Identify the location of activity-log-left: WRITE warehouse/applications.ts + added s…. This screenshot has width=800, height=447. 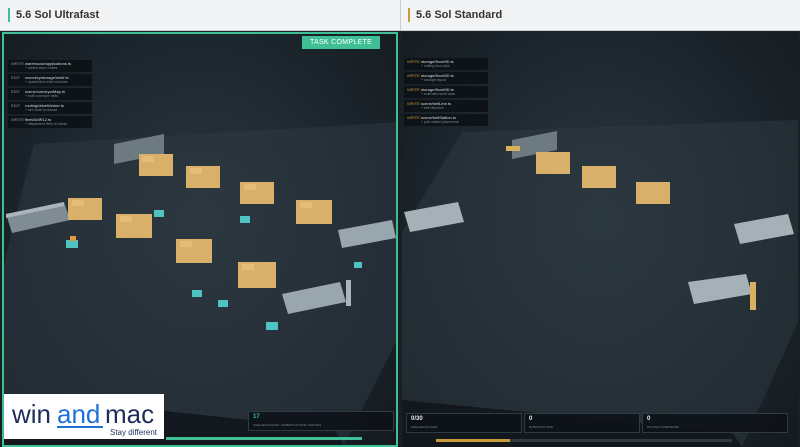
(50, 95).